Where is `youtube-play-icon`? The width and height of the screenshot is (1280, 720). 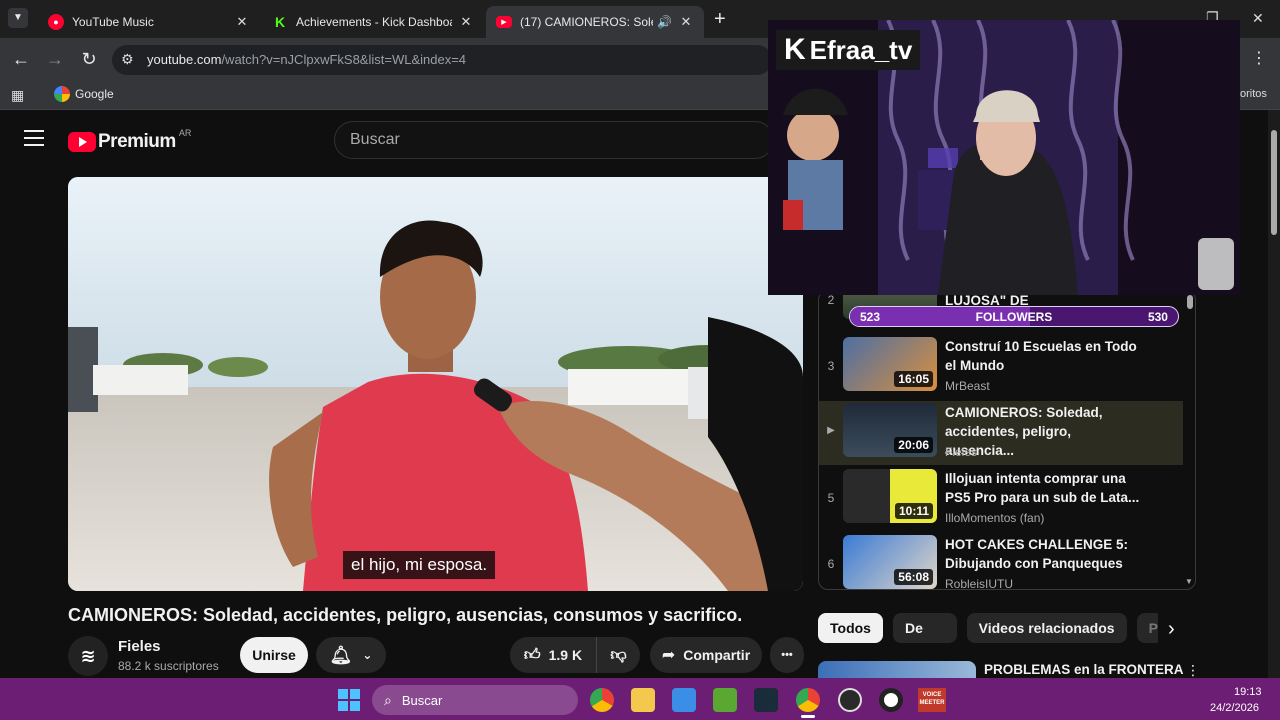
youtube-play-icon is located at coordinates (82, 142).